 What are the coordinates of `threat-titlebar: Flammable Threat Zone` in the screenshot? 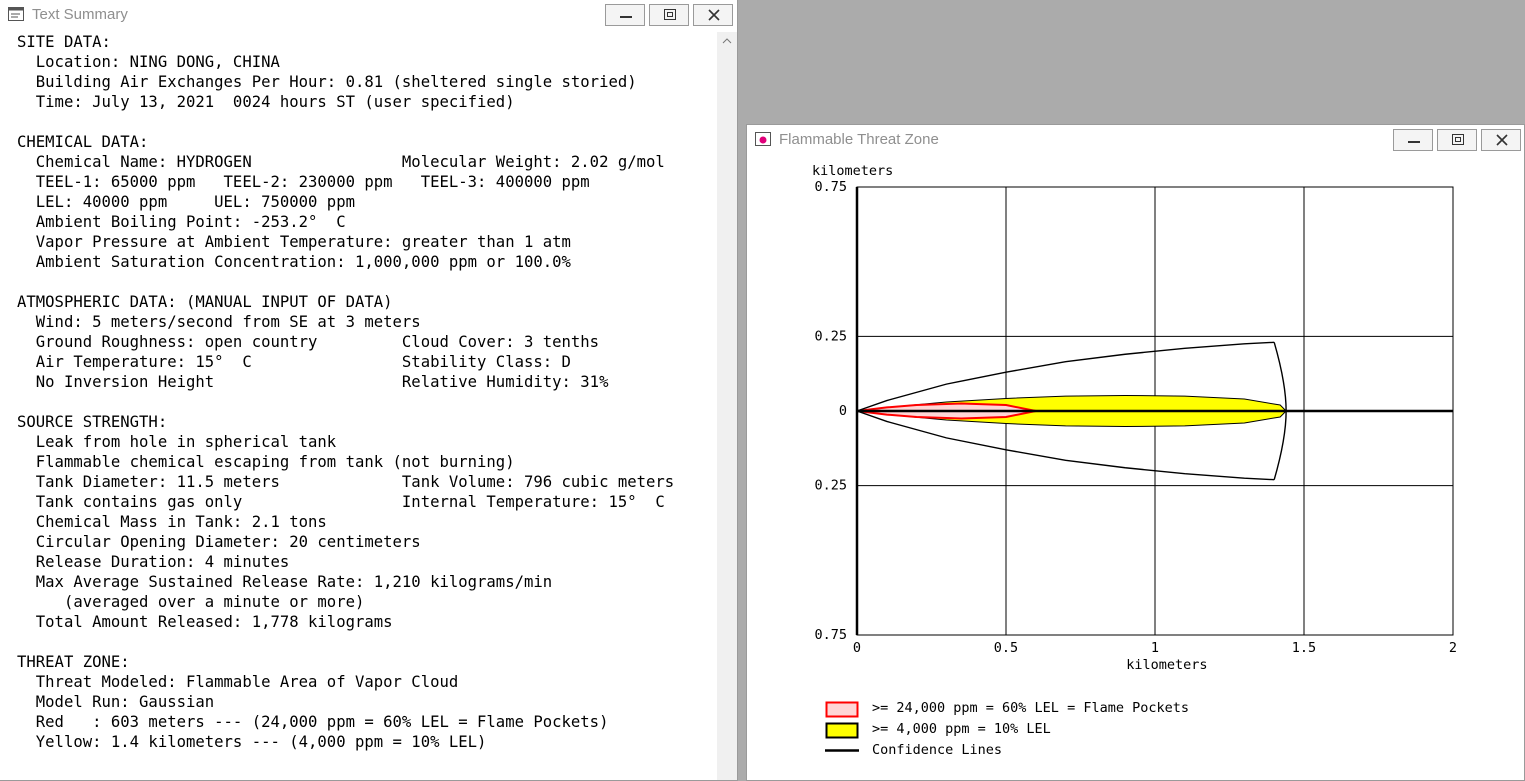 It's located at (1135, 140).